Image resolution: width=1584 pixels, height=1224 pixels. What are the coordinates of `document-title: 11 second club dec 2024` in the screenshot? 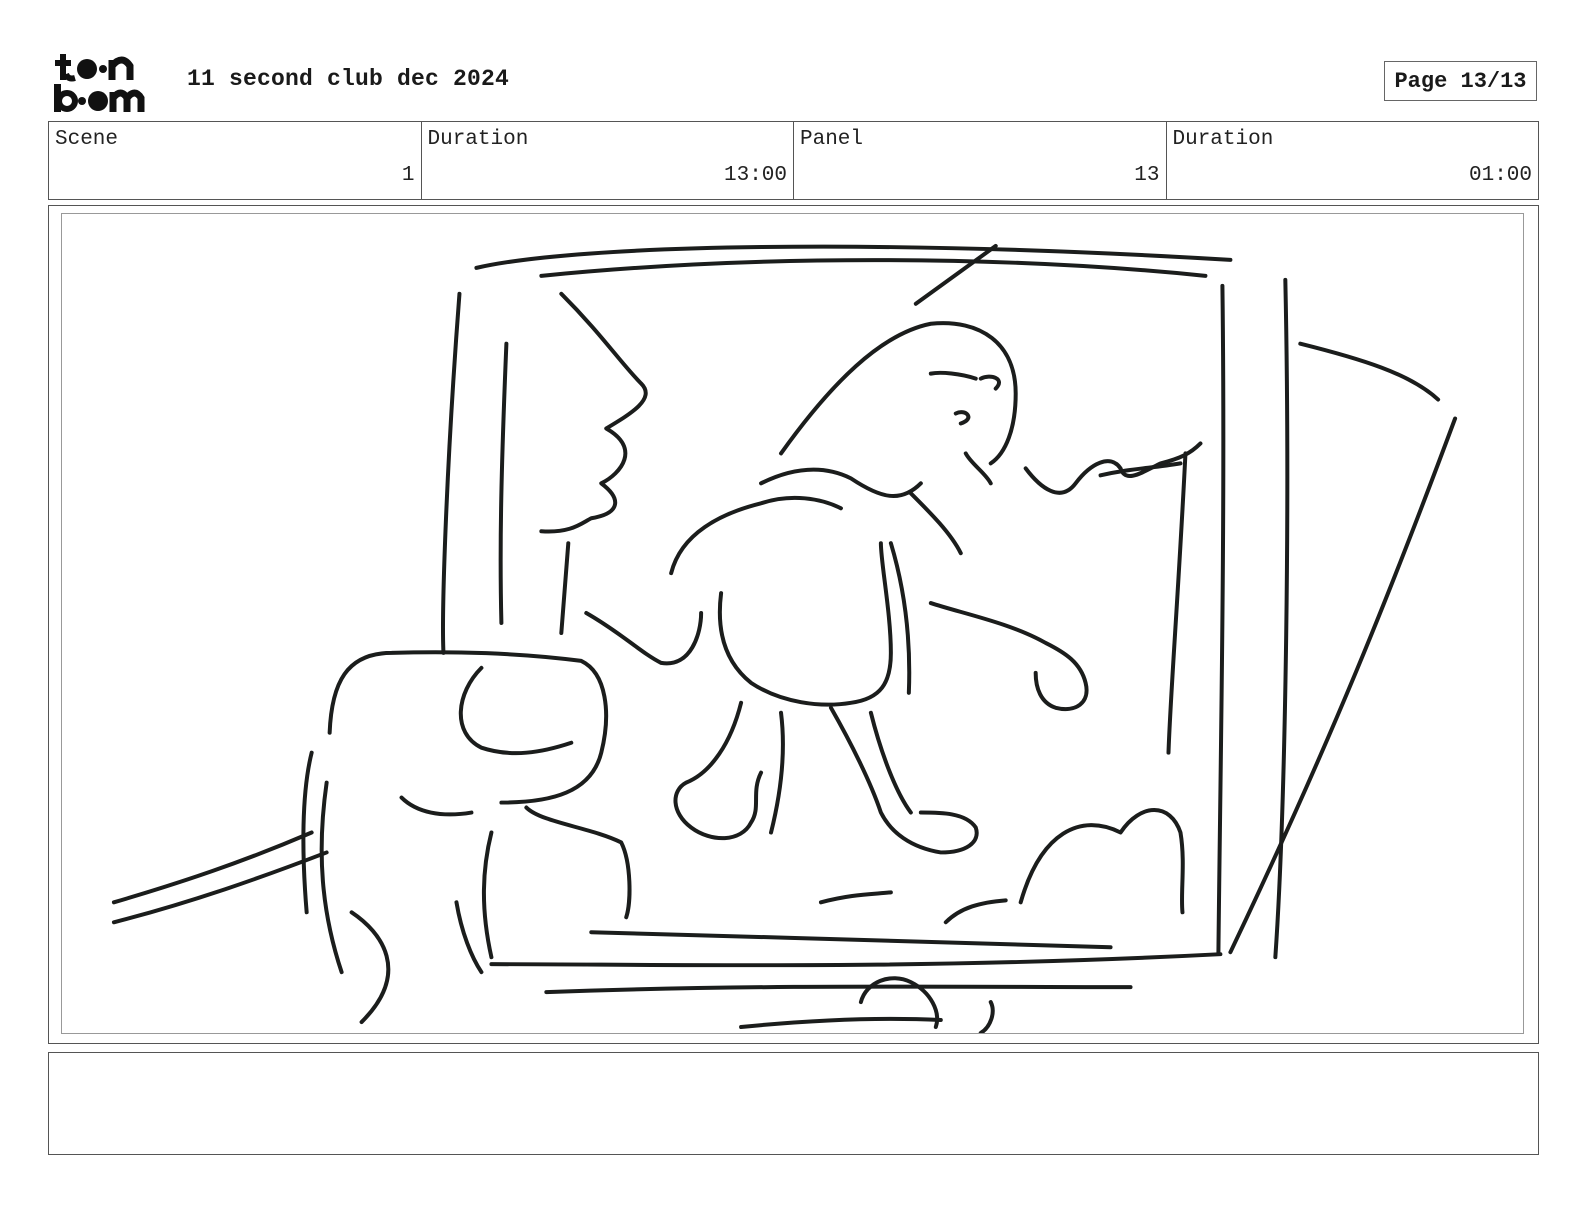 It's located at (348, 79).